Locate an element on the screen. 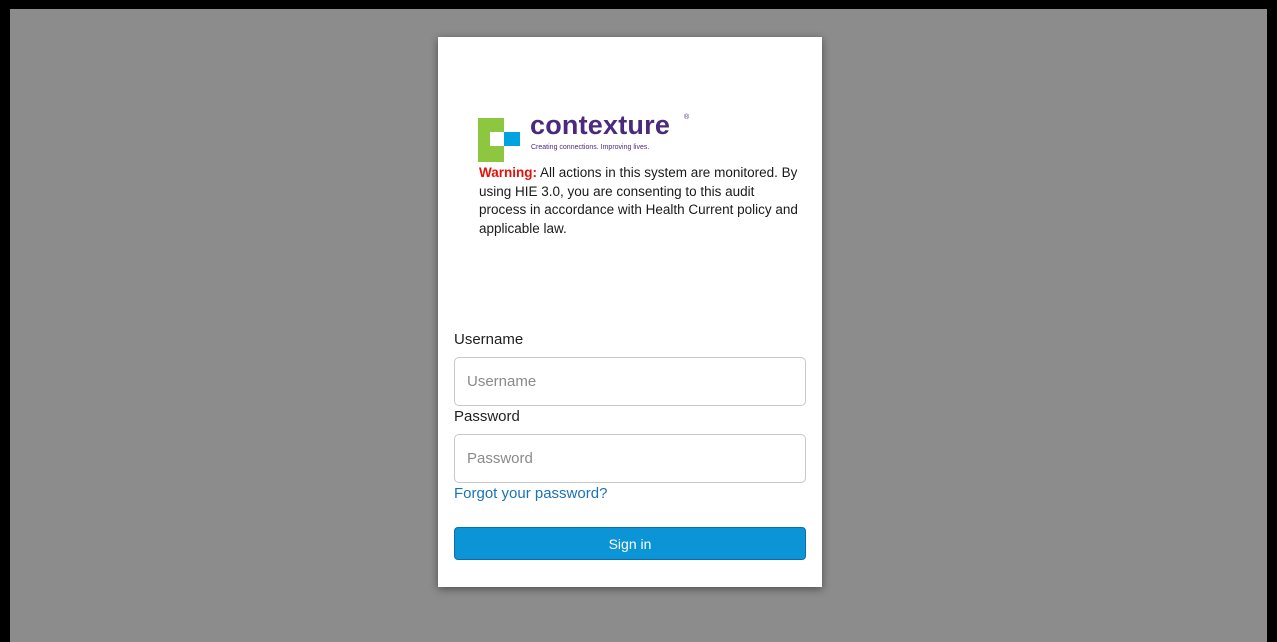 The width and height of the screenshot is (1277, 642). brand-tagline: Creating connections. Improving lives. is located at coordinates (590, 147).